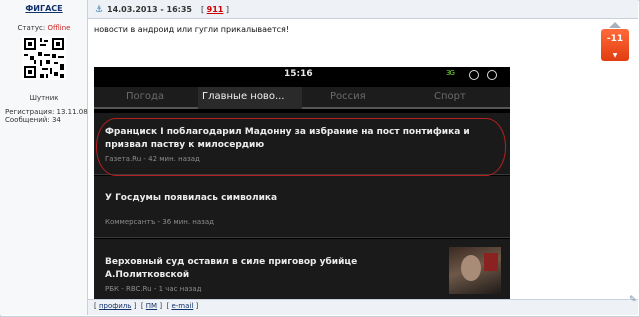 The image size is (640, 317). What do you see at coordinates (44, 8) in the screenshot?
I see `username-link: ФИГАСЕ` at bounding box center [44, 8].